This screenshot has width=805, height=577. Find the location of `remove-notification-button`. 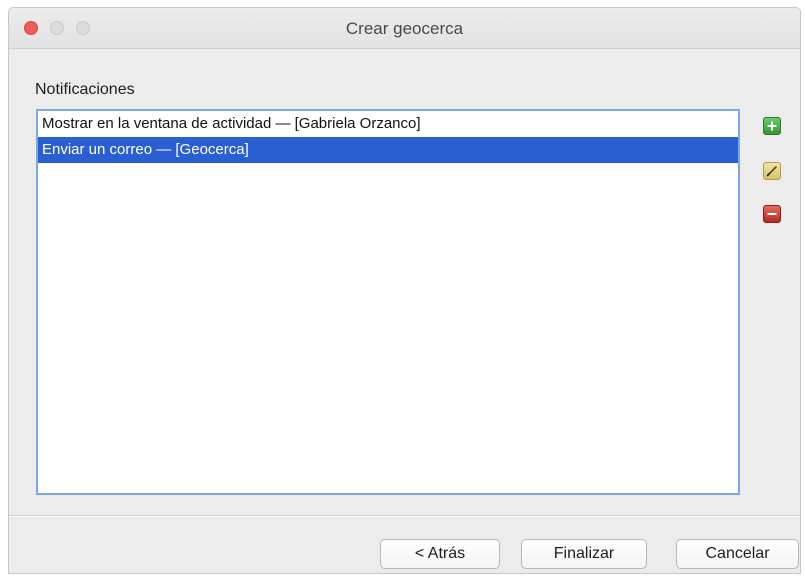

remove-notification-button is located at coordinates (772, 214).